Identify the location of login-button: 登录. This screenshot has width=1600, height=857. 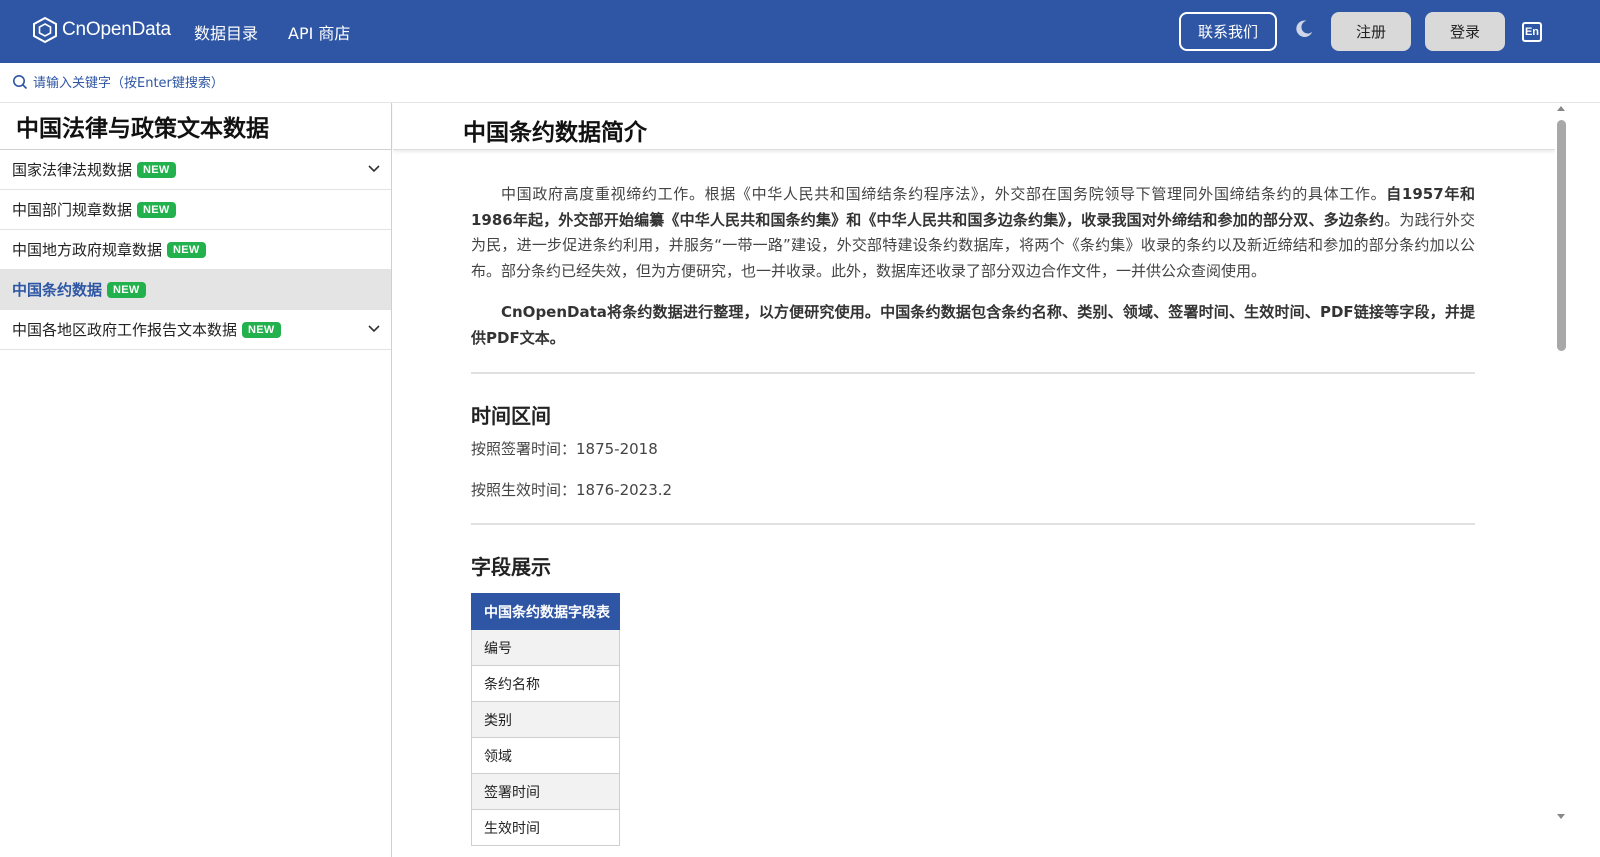
(1465, 31).